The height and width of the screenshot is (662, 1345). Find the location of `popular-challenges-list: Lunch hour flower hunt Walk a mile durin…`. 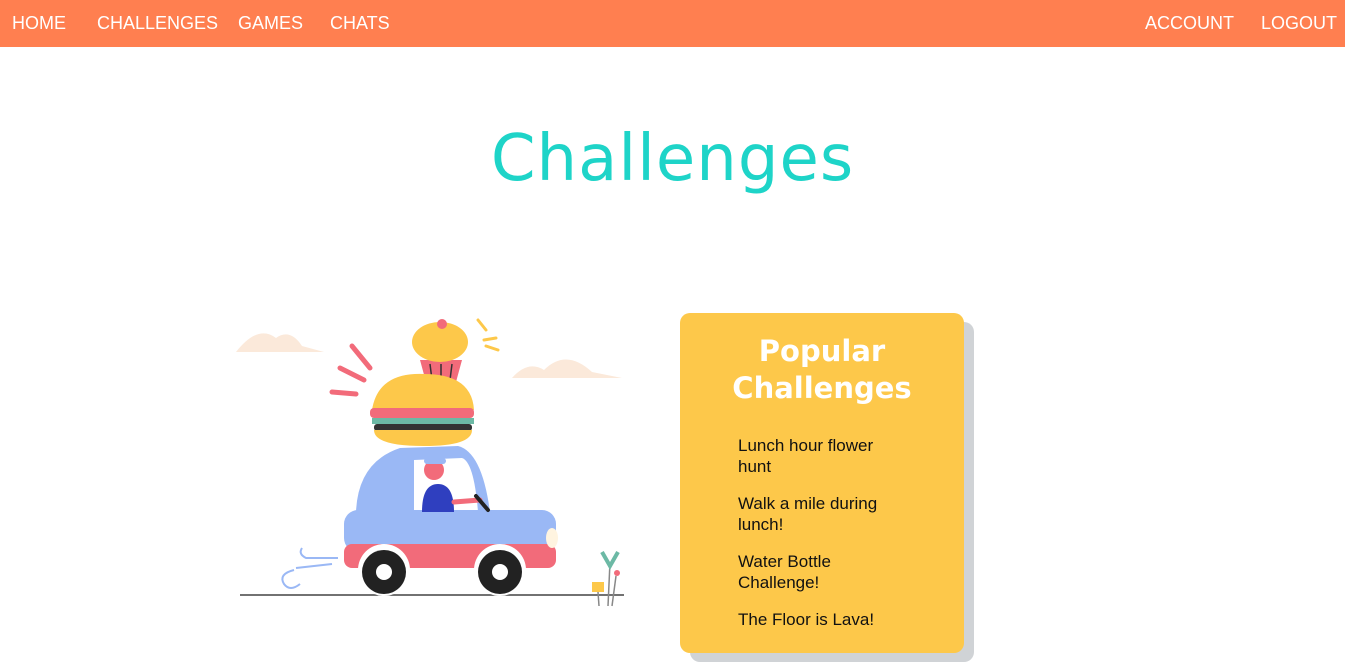

popular-challenges-list: Lunch hour flower hunt Walk a mile durin… is located at coordinates (823, 540).